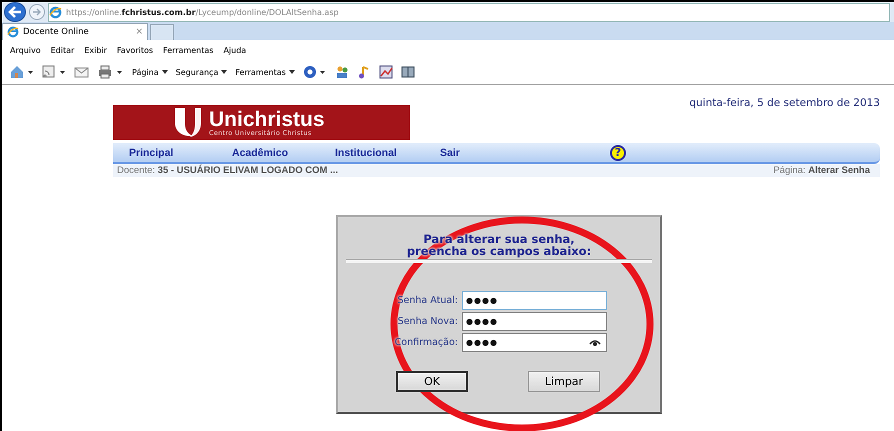  I want to click on toolbar-menu-button: Segurança, so click(202, 72).